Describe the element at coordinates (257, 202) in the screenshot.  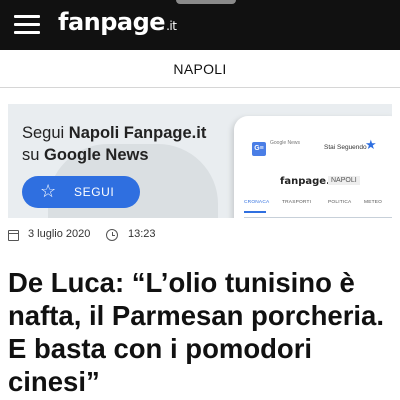
I see `phone-tab: CRONACA` at that location.